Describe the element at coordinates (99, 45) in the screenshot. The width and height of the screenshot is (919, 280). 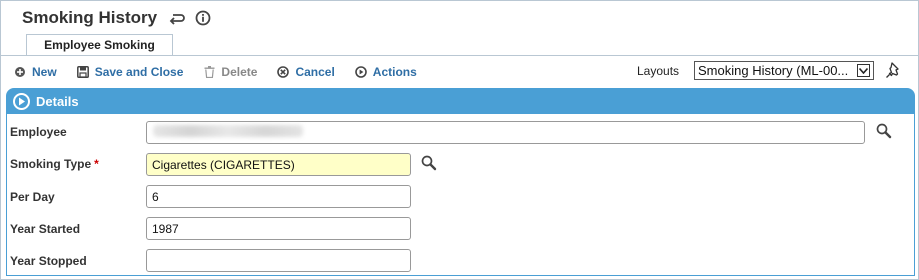
I see `tab-employee-smoking: Employee Smoking` at that location.